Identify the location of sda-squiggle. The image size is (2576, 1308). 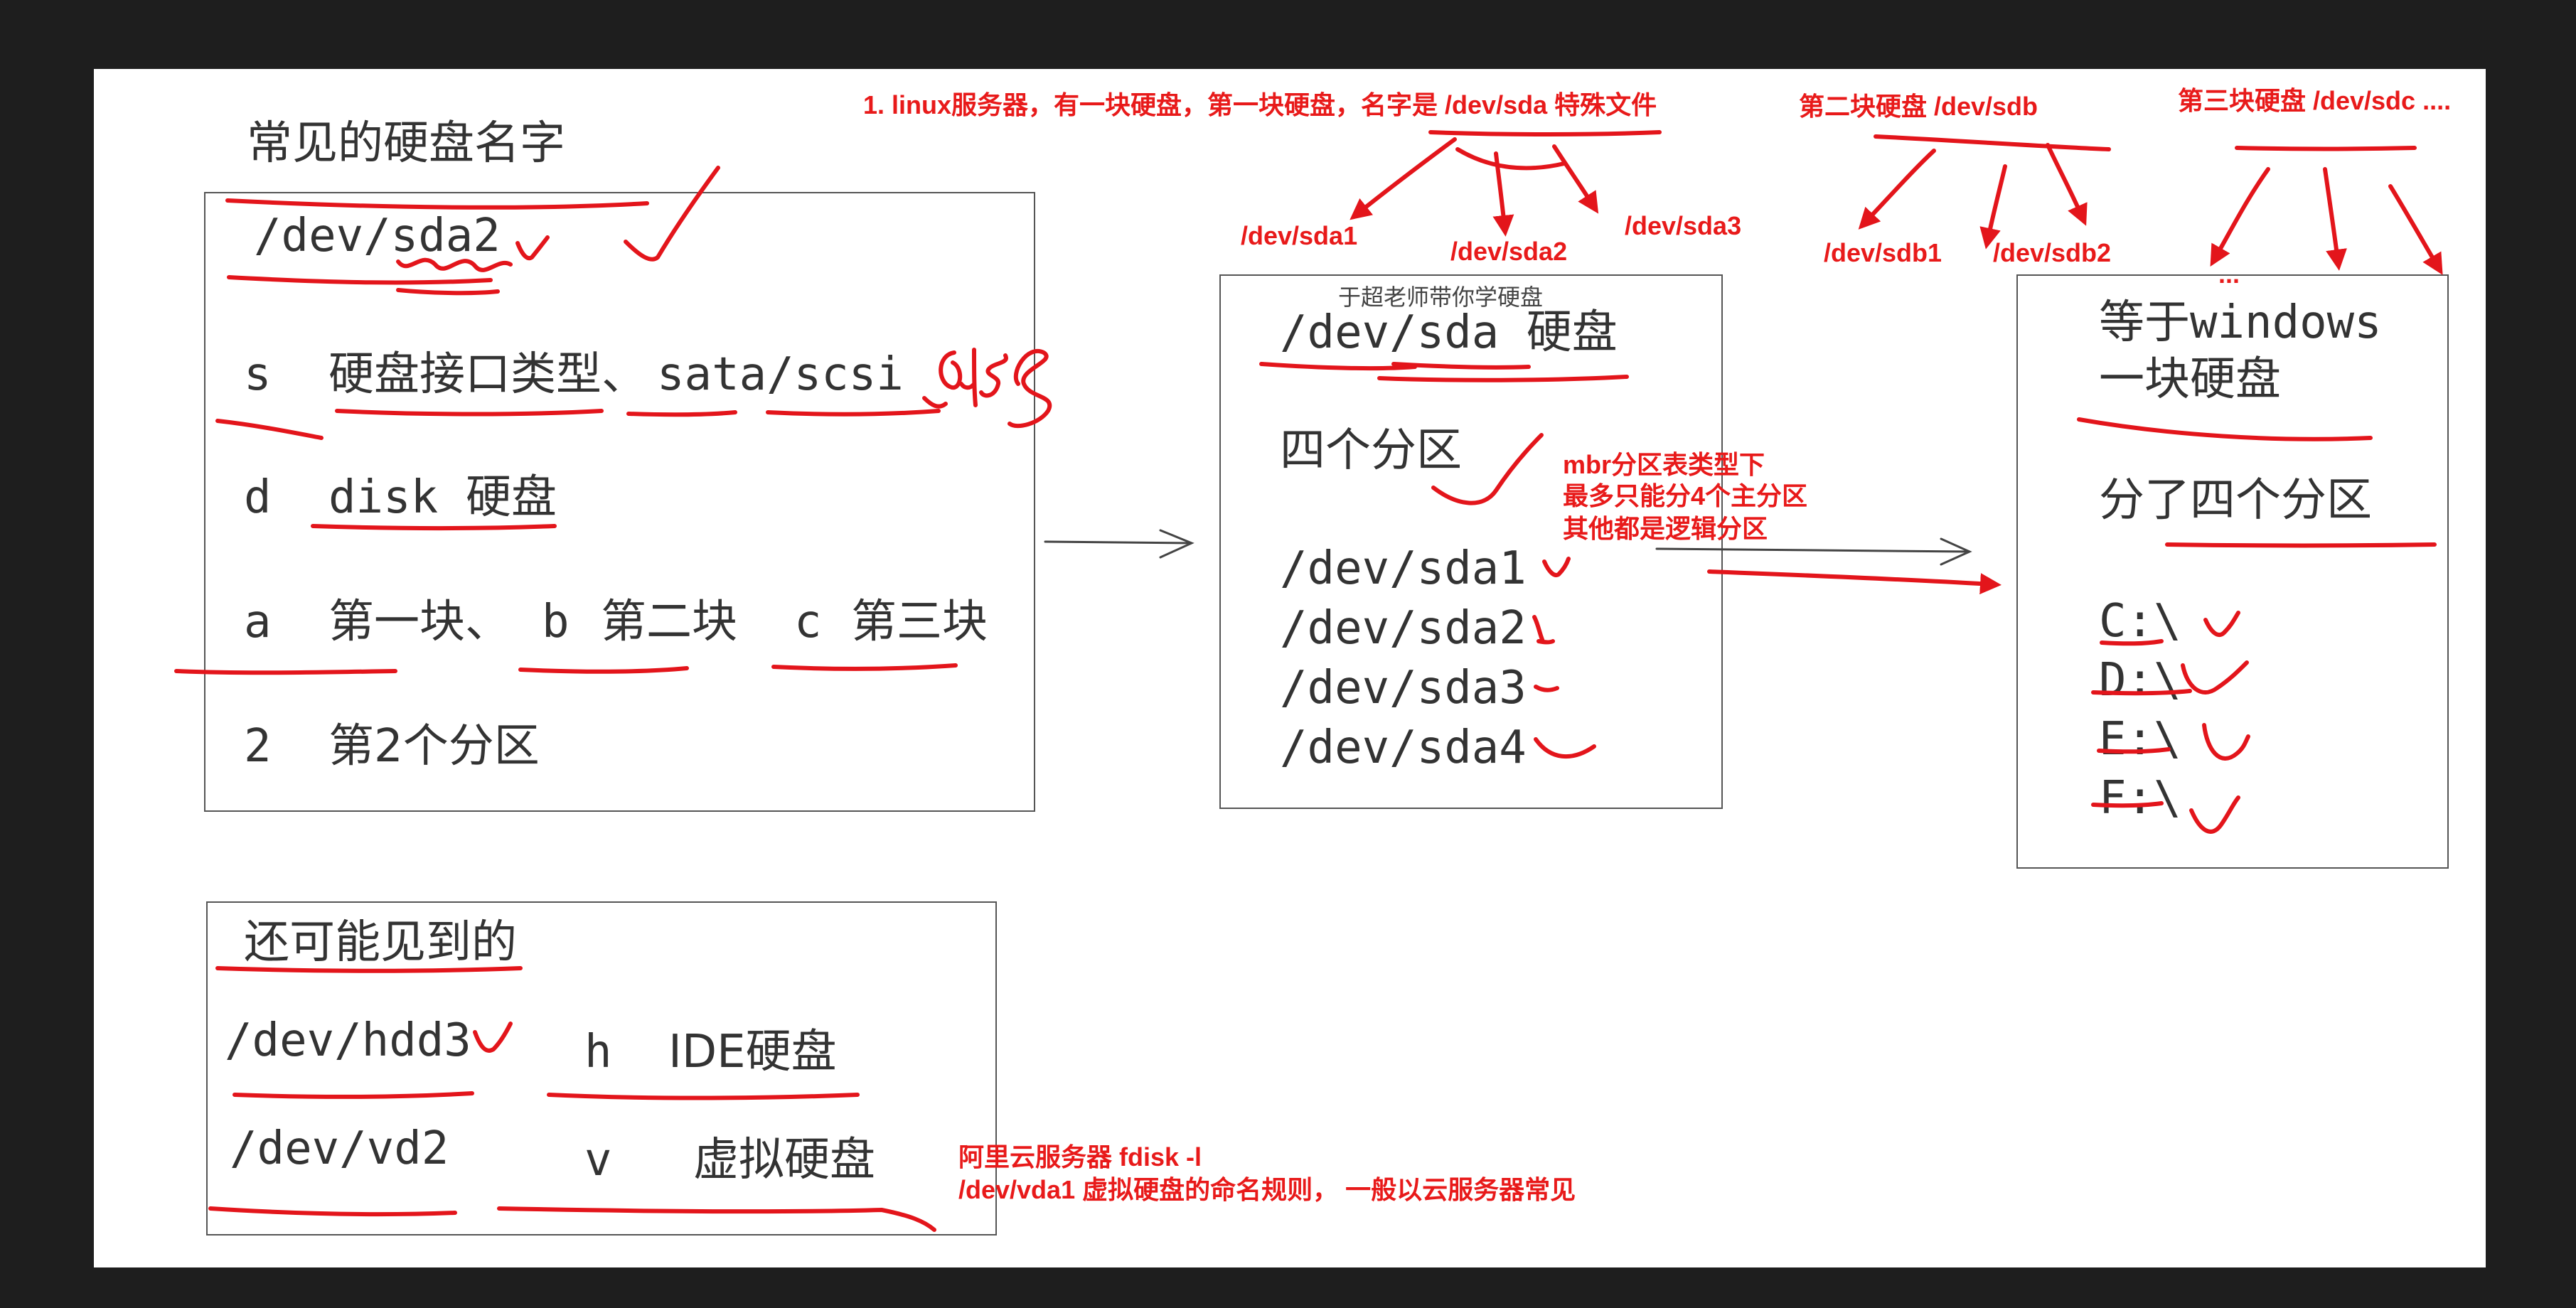
(455, 264).